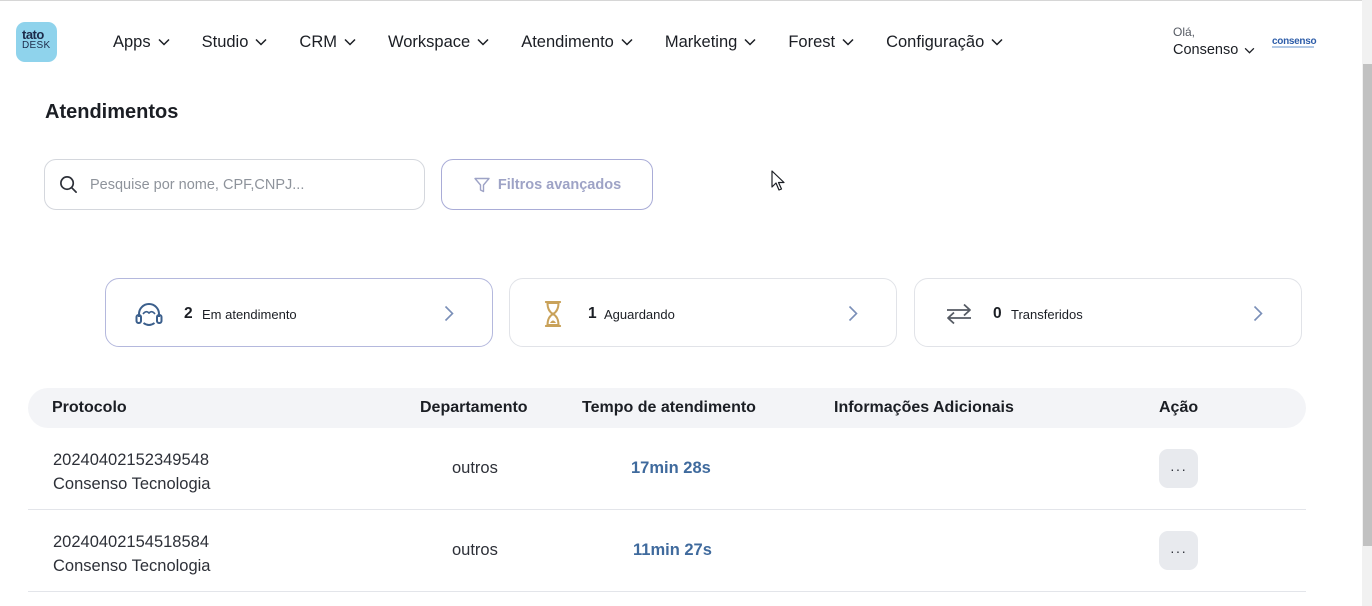 The width and height of the screenshot is (1372, 606). What do you see at coordinates (68, 184) in the screenshot?
I see `search-icon` at bounding box center [68, 184].